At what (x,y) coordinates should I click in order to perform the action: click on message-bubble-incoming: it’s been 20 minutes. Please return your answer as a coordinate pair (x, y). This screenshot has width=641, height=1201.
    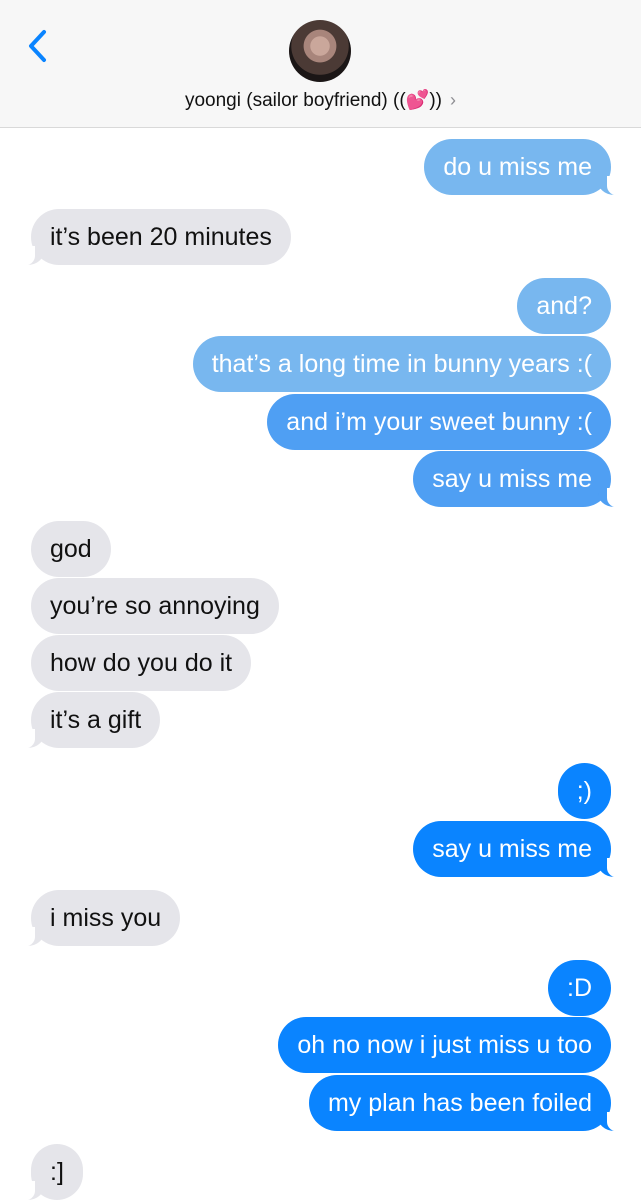
    Looking at the image, I should click on (153, 237).